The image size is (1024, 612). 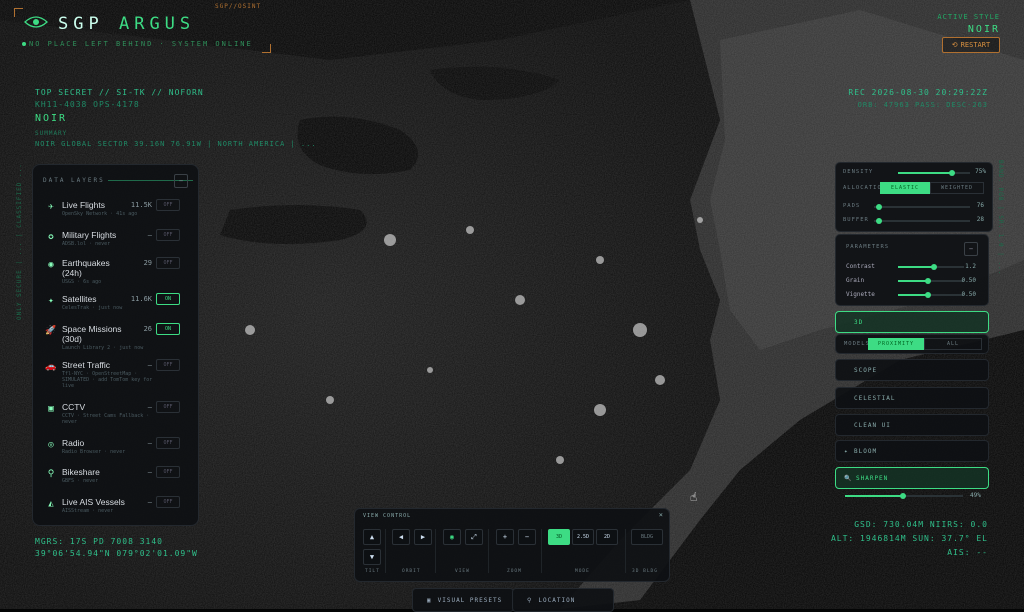 I want to click on zoom-in-button: +, so click(x=505, y=537).